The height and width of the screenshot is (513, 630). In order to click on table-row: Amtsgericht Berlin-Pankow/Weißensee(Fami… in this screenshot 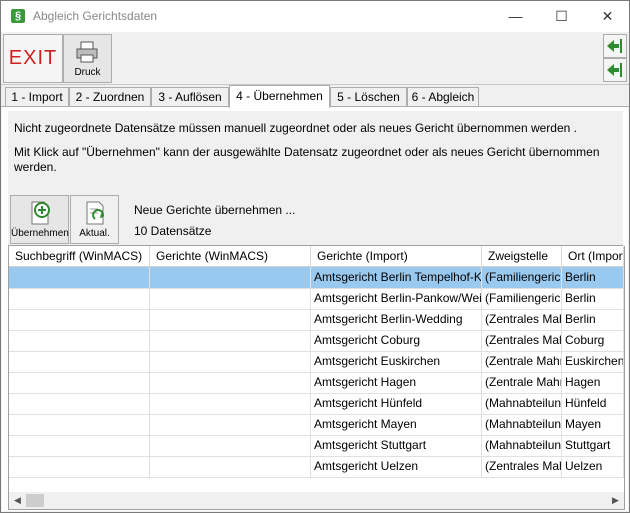, I will do `click(316, 299)`.